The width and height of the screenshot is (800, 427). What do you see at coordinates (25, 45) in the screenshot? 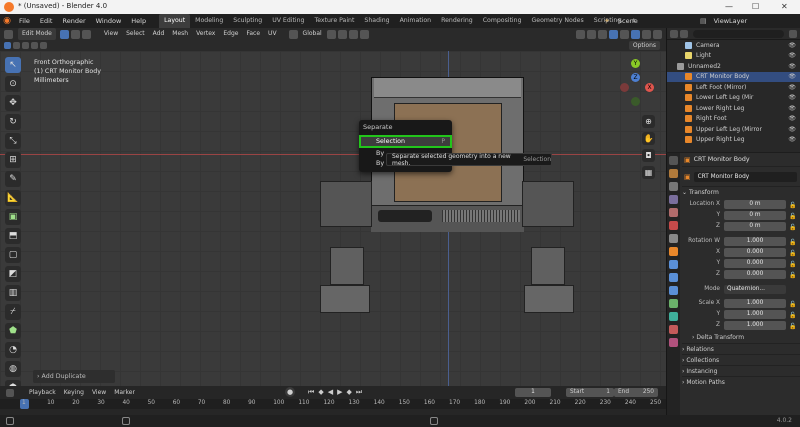
I see `select-mode-subtract-icon` at bounding box center [25, 45].